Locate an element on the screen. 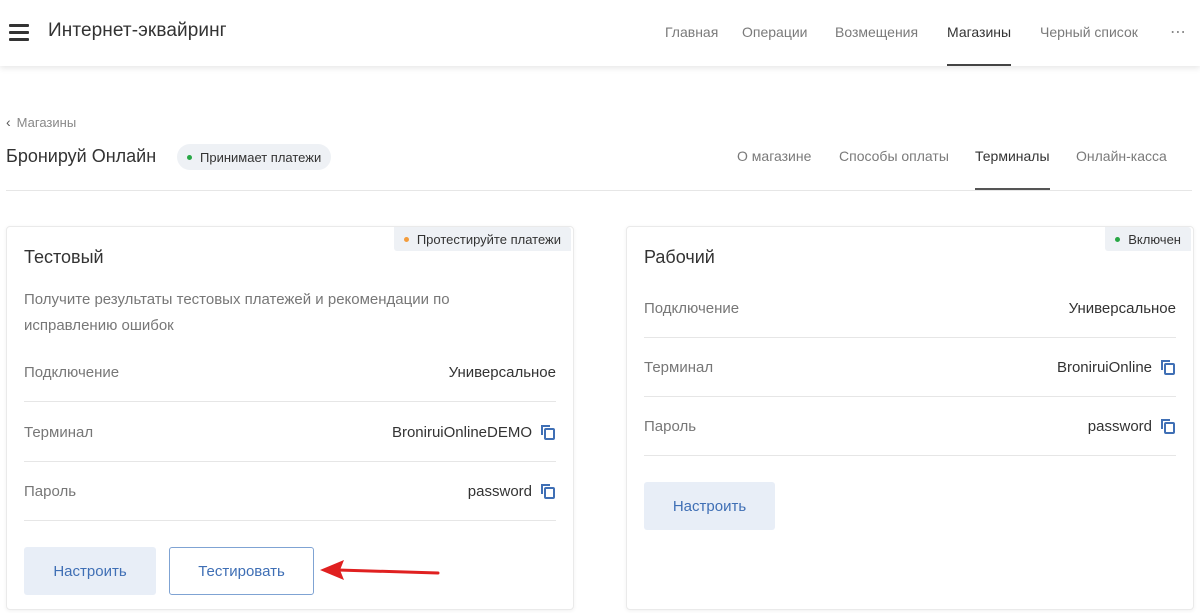 The width and height of the screenshot is (1200, 613). test-card-title: Тестовый is located at coordinates (64, 257).